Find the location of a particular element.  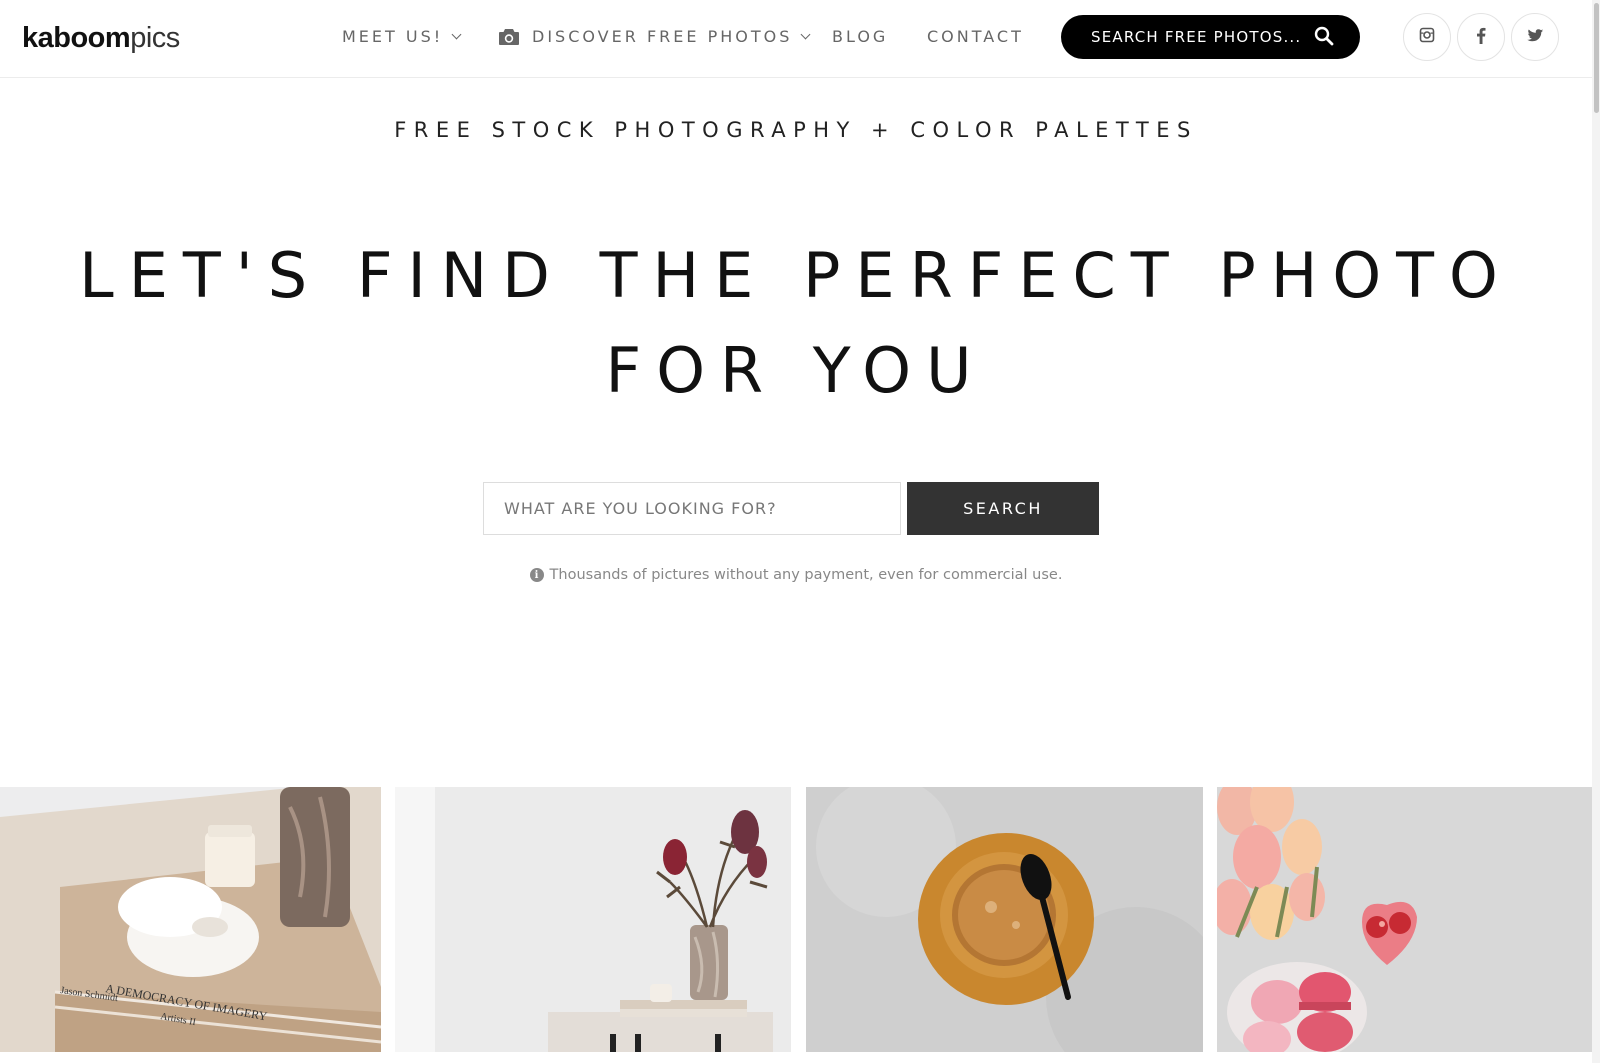

photo-tulips-macarons is located at coordinates (1404, 919).